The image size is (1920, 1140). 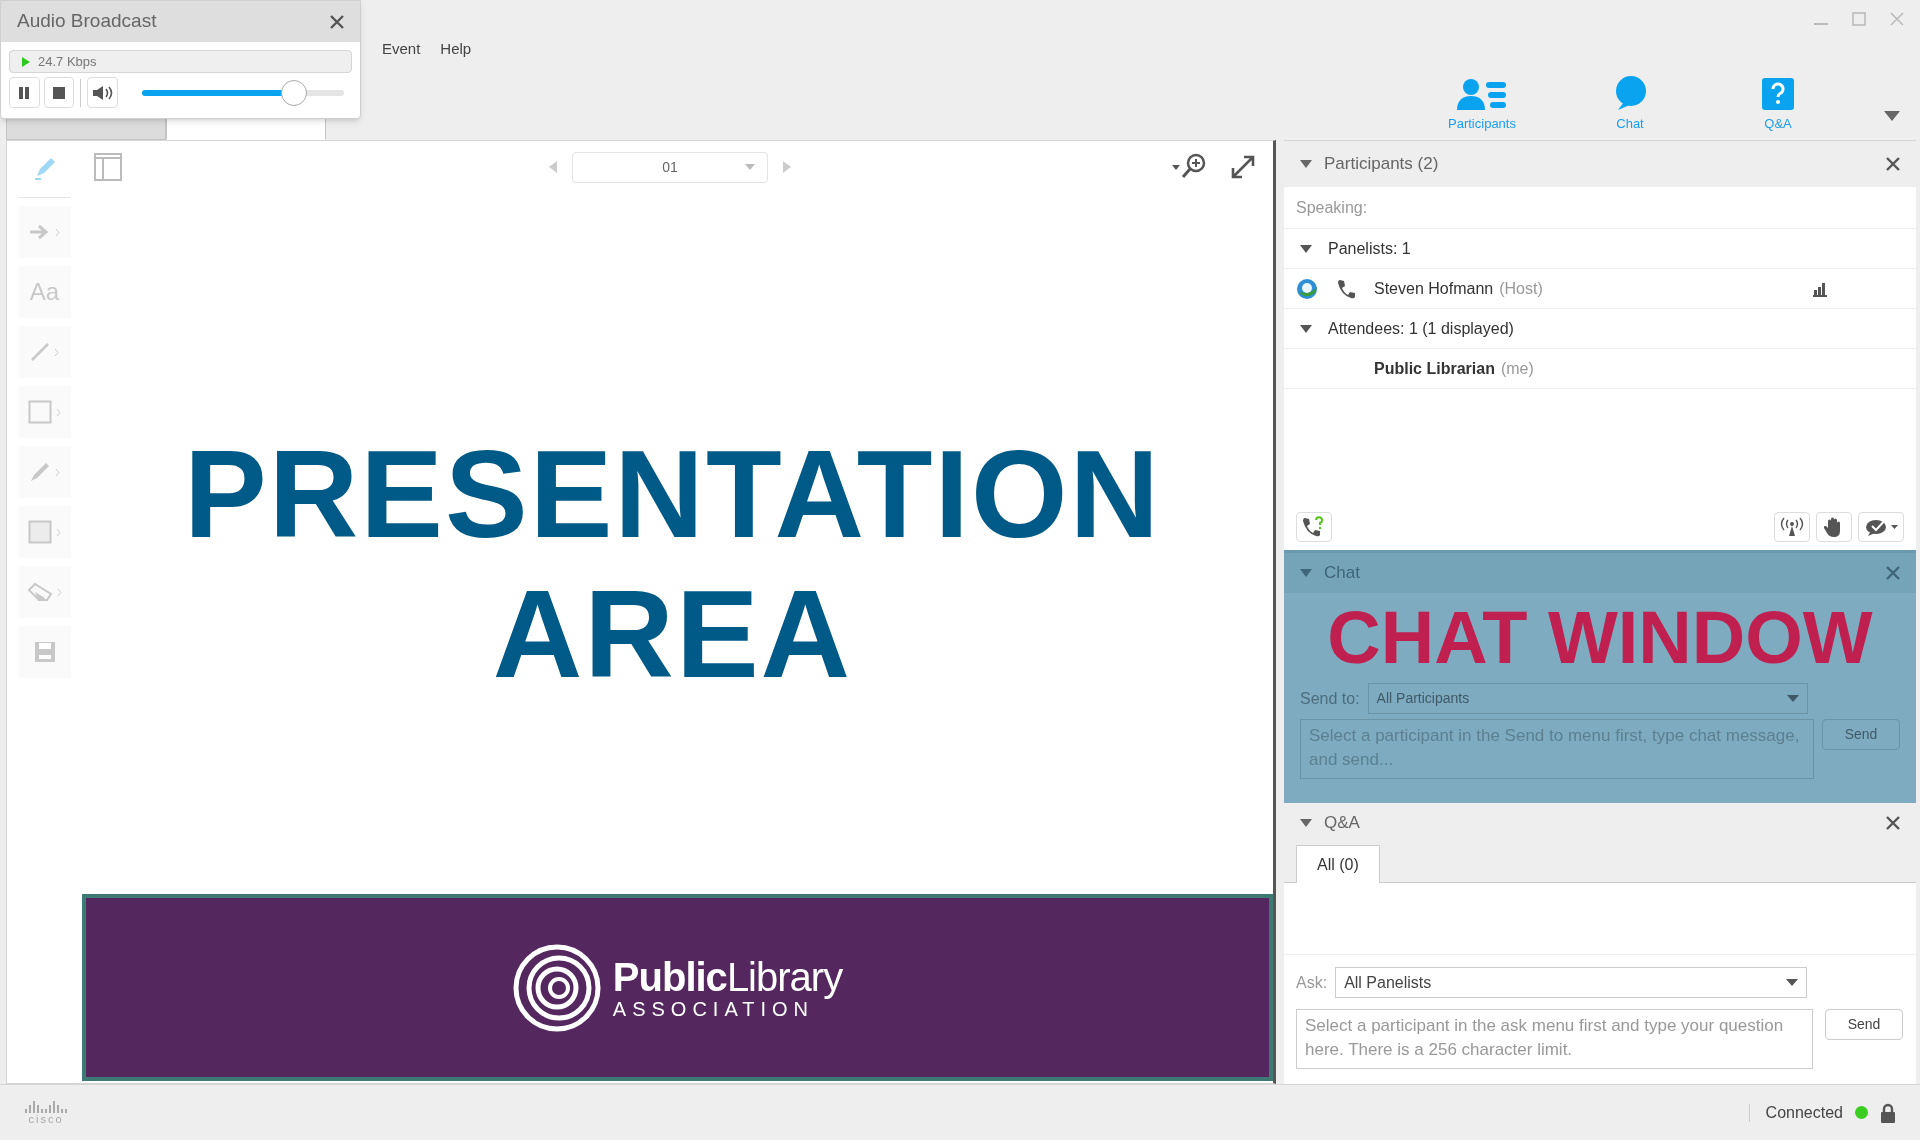 I want to click on field-label: Send to:, so click(x=1330, y=698).